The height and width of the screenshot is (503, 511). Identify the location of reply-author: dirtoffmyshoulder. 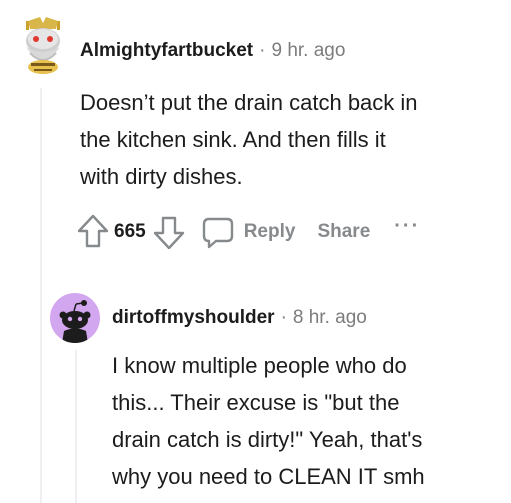
(193, 317).